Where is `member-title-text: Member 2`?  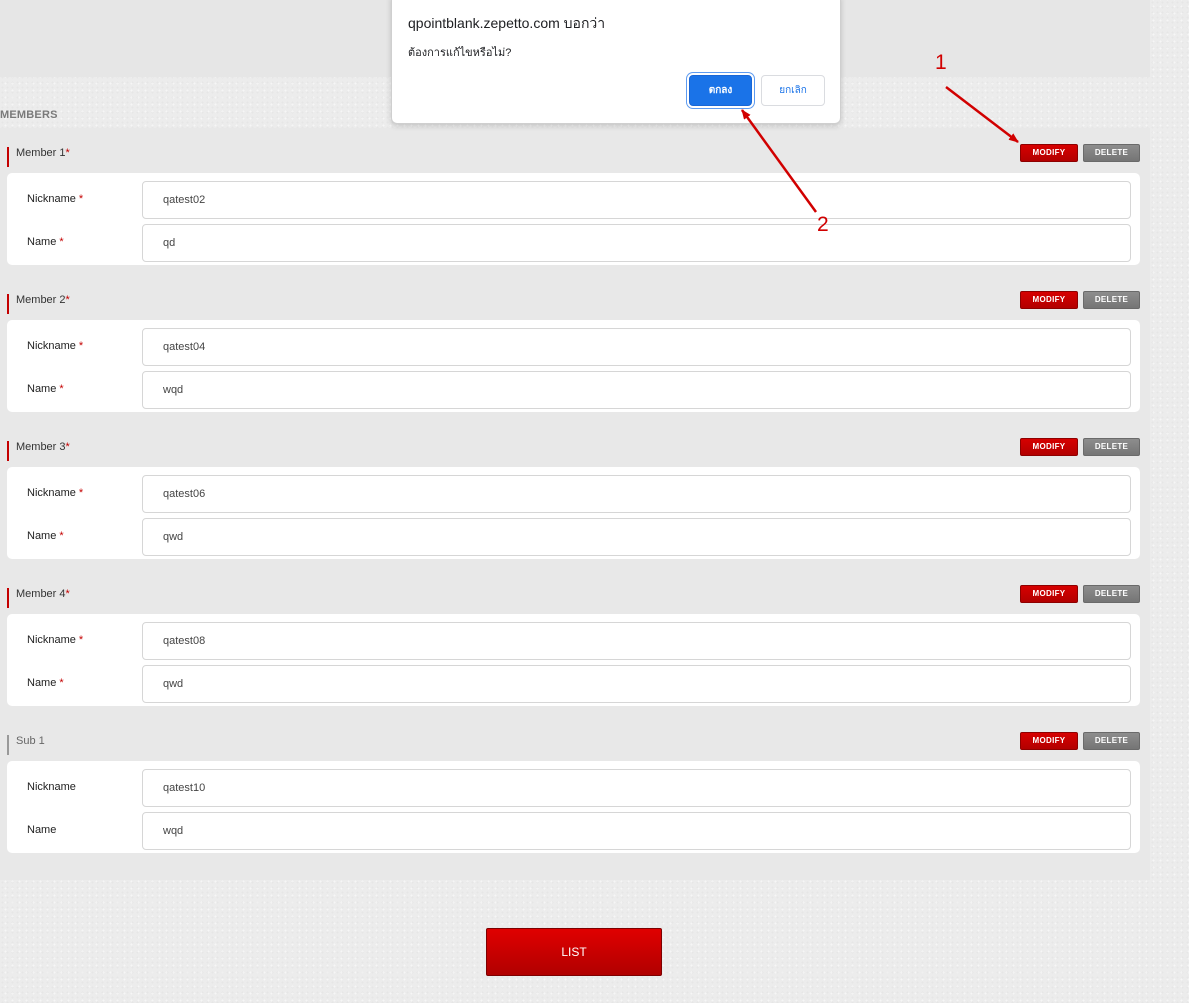 member-title-text: Member 2 is located at coordinates (41, 300).